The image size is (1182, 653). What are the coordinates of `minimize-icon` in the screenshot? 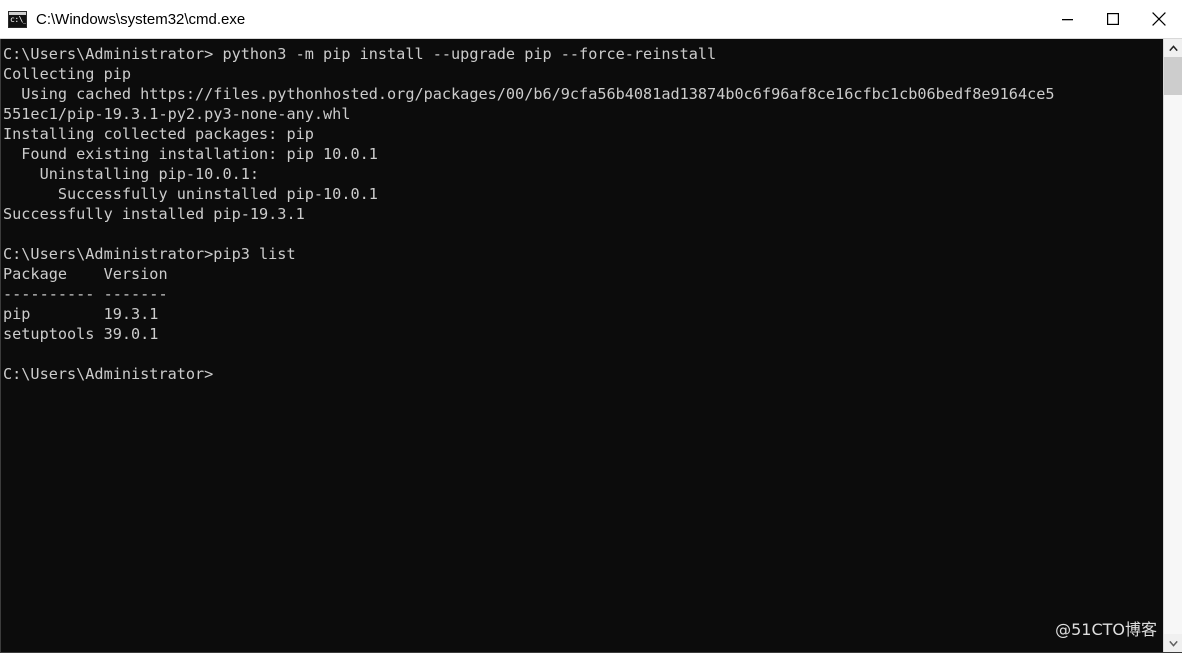 It's located at (1067, 19).